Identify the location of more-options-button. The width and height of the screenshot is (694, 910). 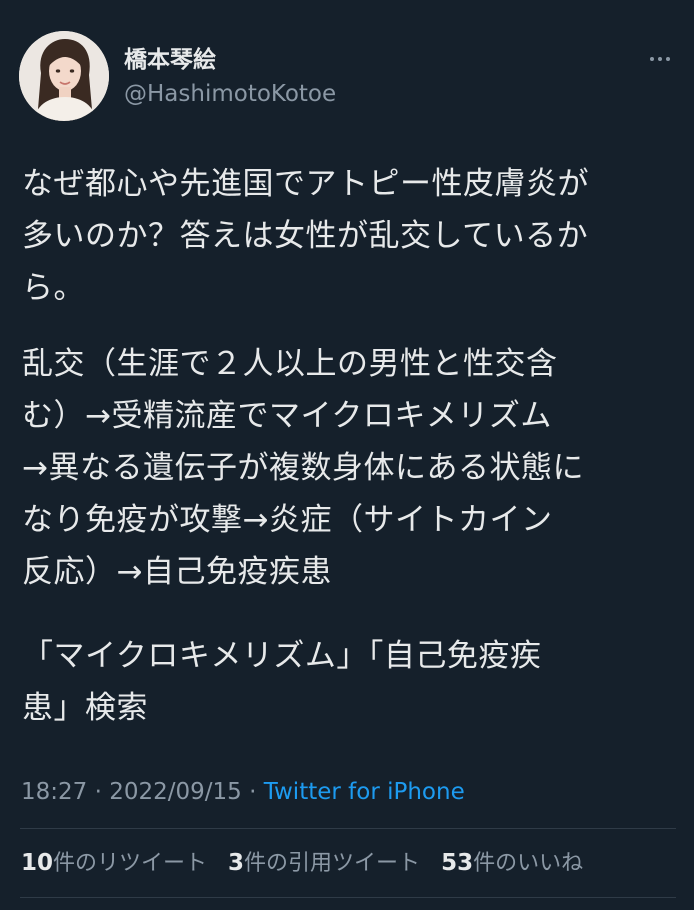
(660, 59).